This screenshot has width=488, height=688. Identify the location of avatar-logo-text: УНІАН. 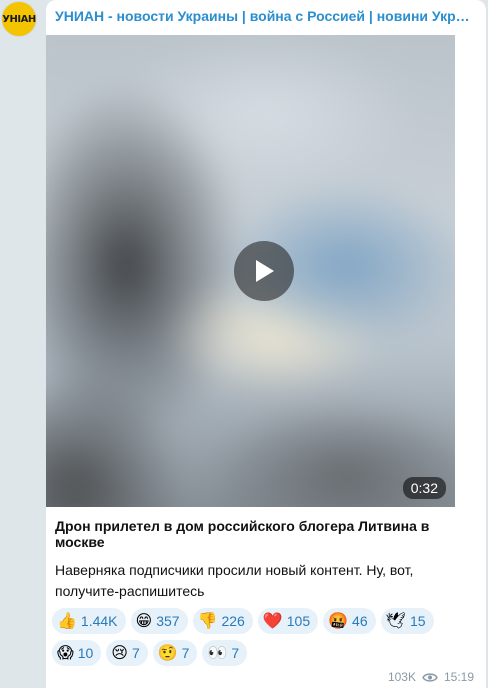
(19, 19).